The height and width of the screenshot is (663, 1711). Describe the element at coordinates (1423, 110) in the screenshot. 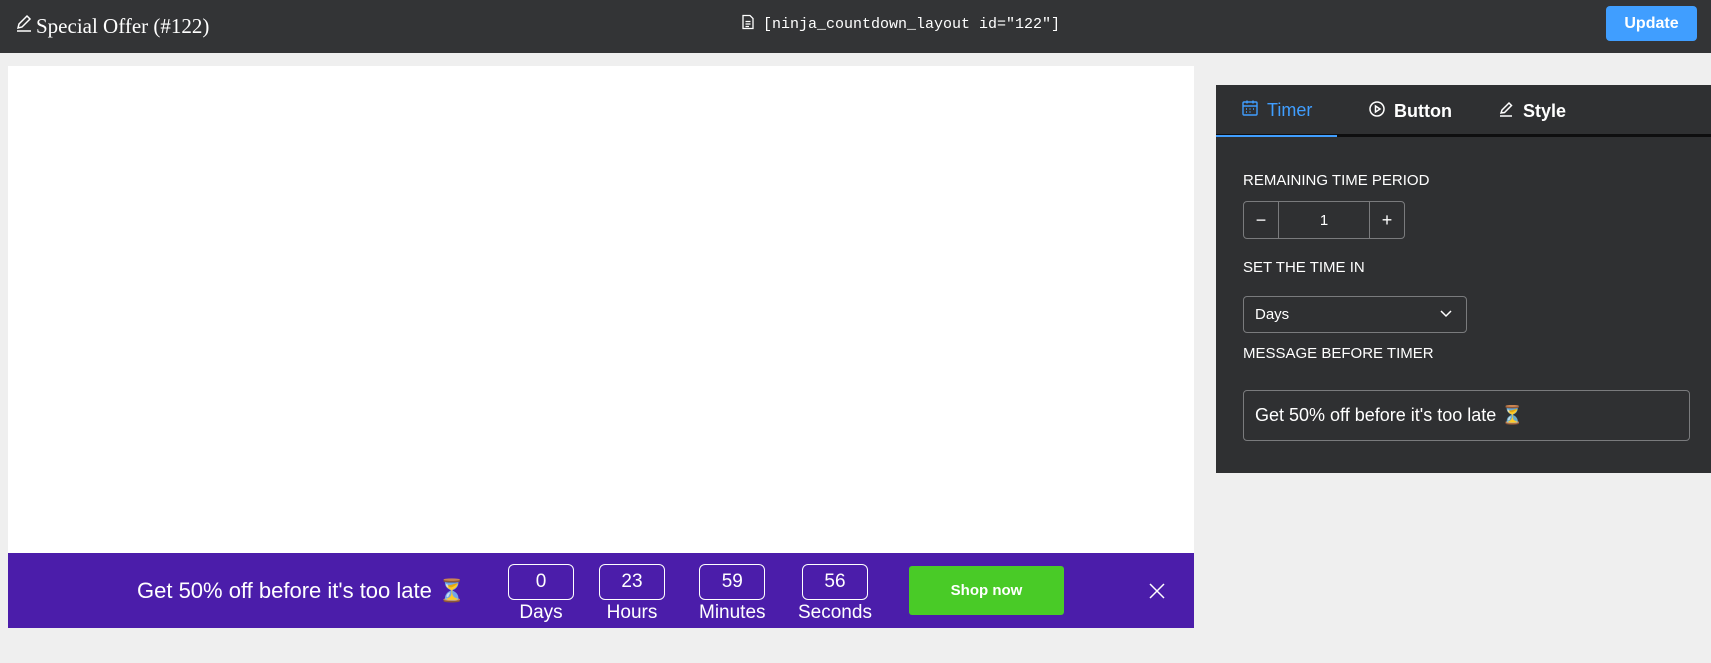

I see `tab-button-label: Button` at that location.